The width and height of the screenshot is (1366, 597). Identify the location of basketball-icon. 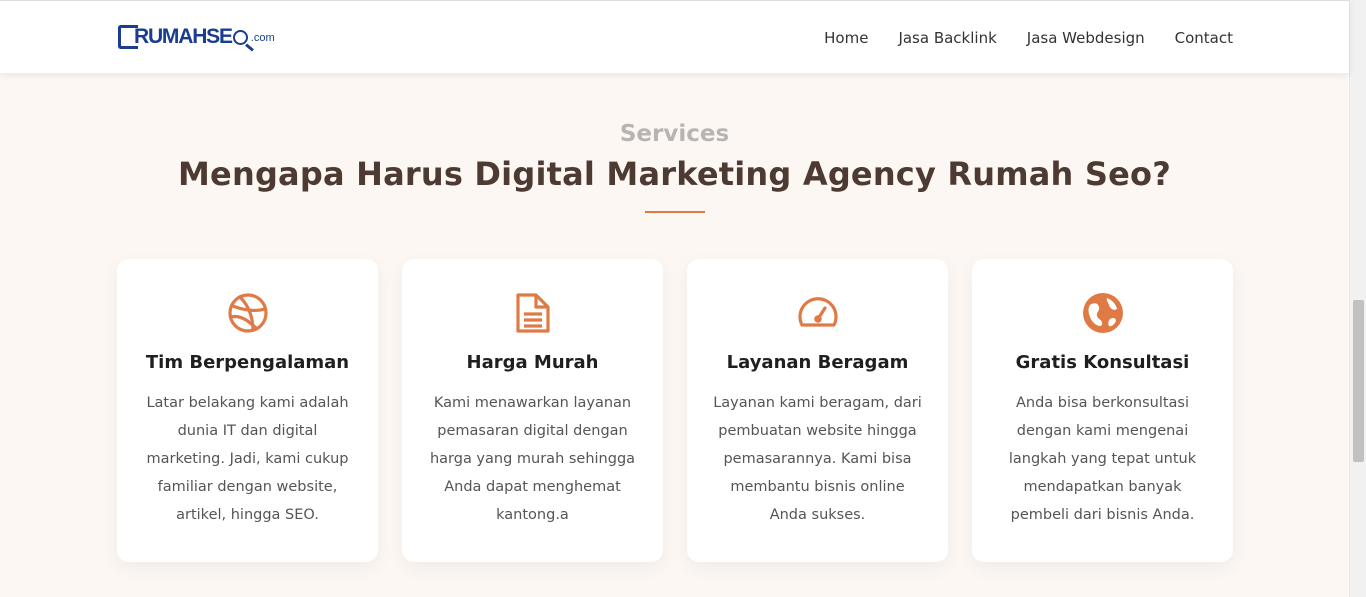
(248, 313).